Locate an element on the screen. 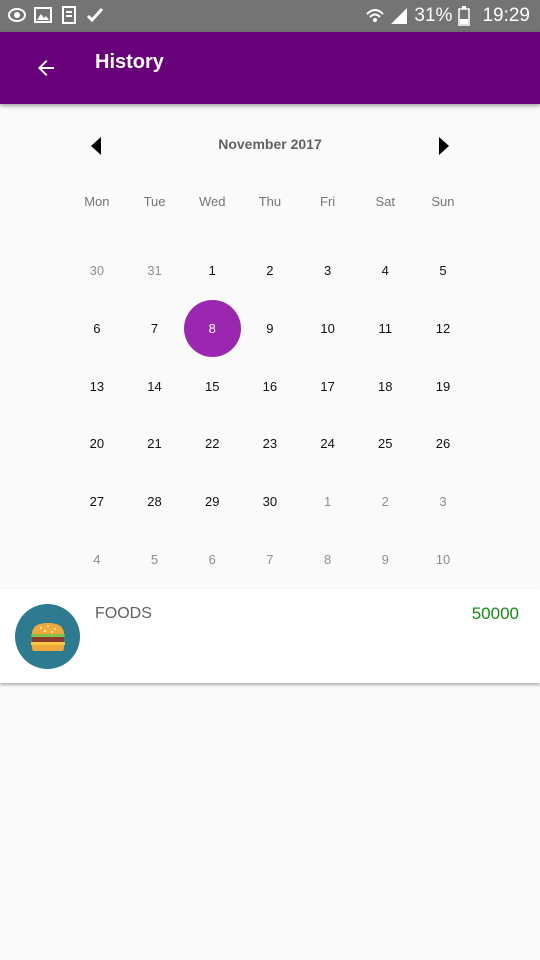 Image resolution: width=540 pixels, height=960 pixels. calendar-day: 15 is located at coordinates (212, 386).